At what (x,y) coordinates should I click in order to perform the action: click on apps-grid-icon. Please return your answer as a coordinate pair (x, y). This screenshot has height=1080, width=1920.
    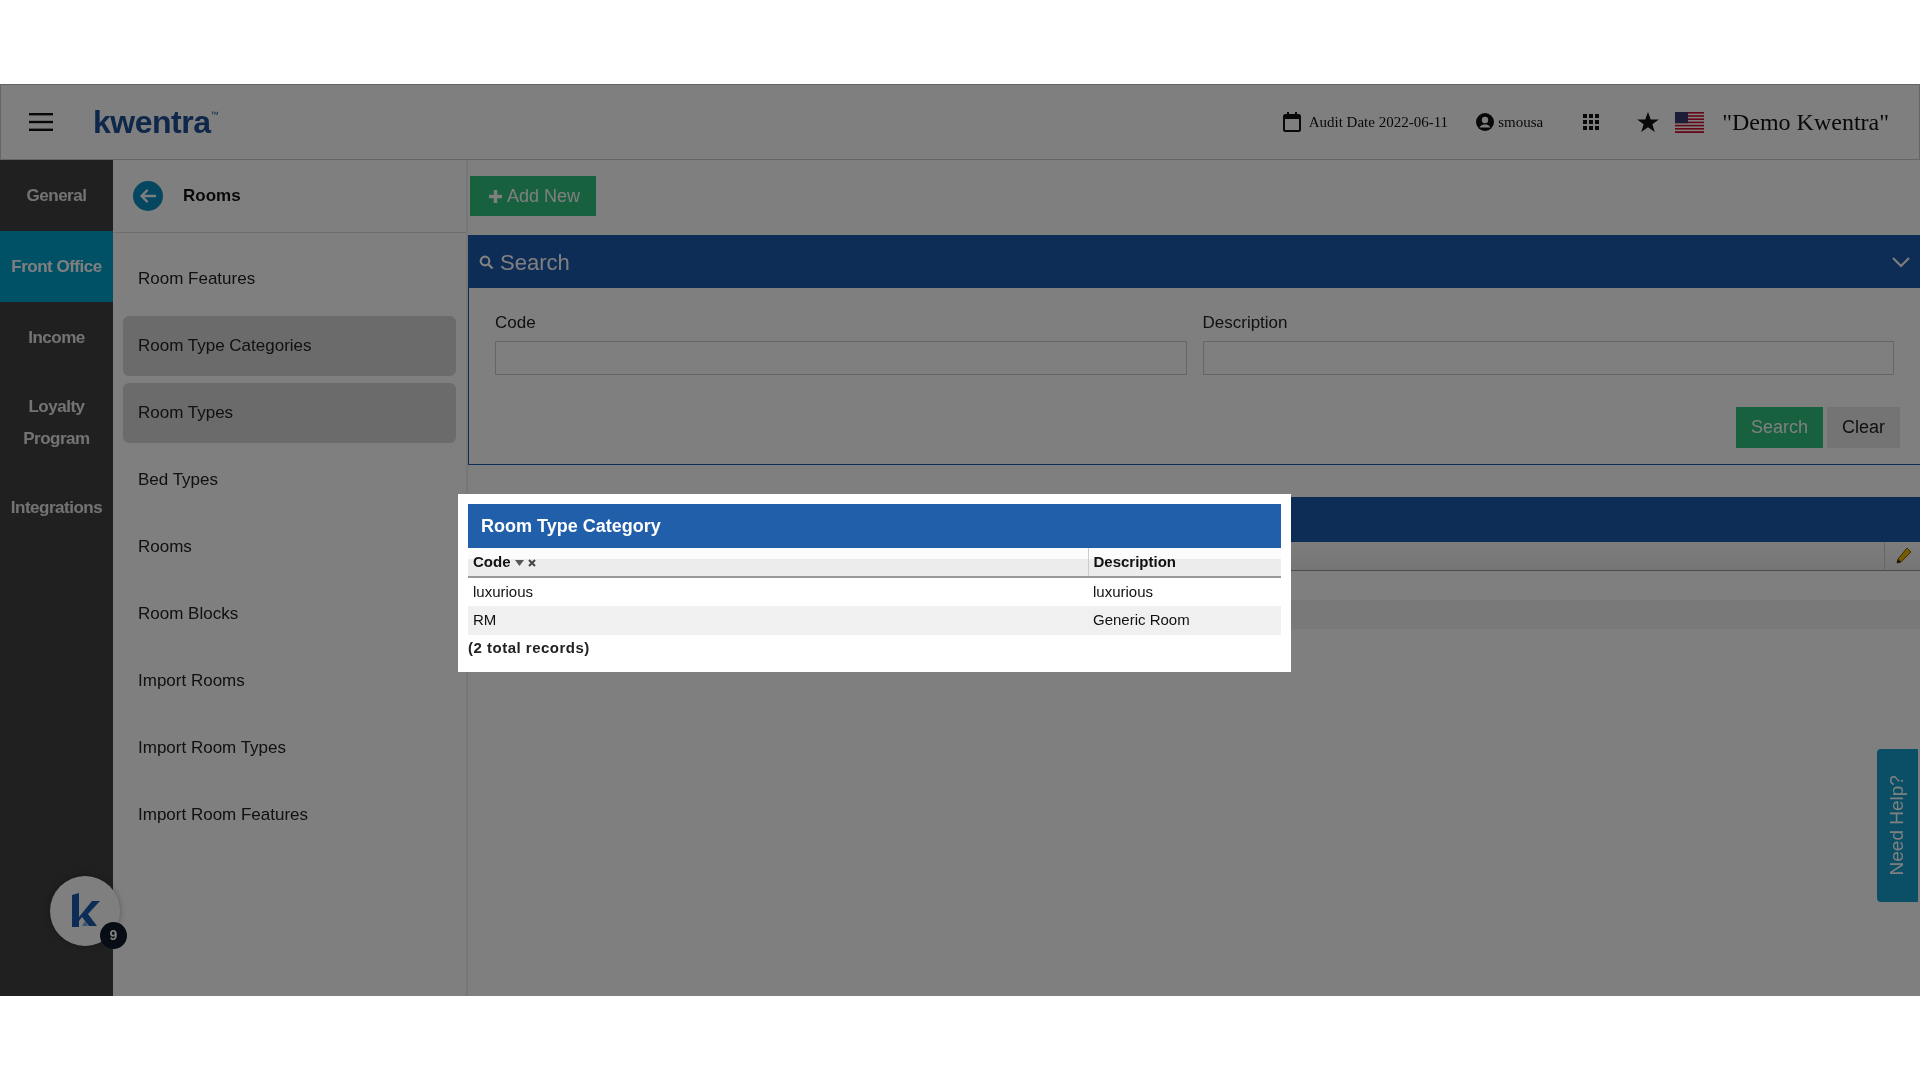
    Looking at the image, I should click on (1591, 122).